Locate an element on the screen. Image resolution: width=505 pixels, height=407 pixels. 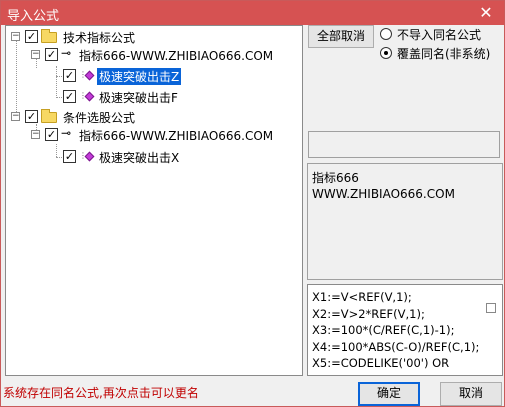
tree-group-tech-indicators: − ✓ 技术指标公式 is located at coordinates (154, 37).